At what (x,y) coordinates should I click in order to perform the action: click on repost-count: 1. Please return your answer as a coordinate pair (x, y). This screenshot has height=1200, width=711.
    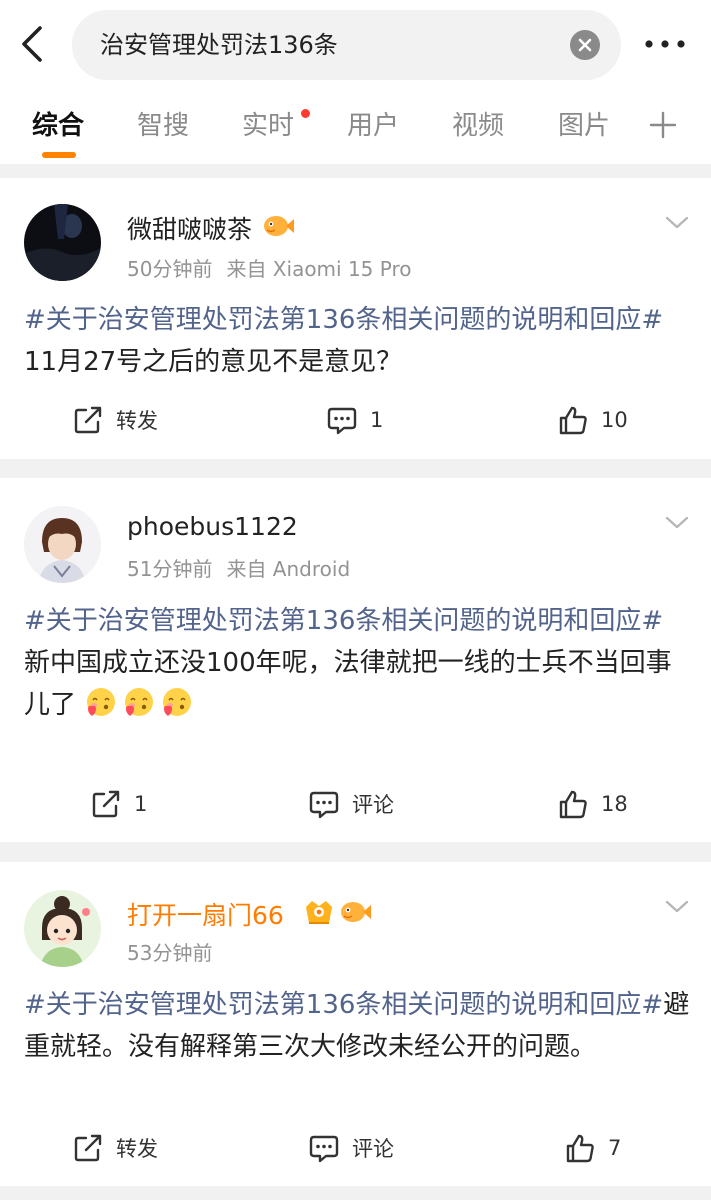
    Looking at the image, I should click on (141, 804).